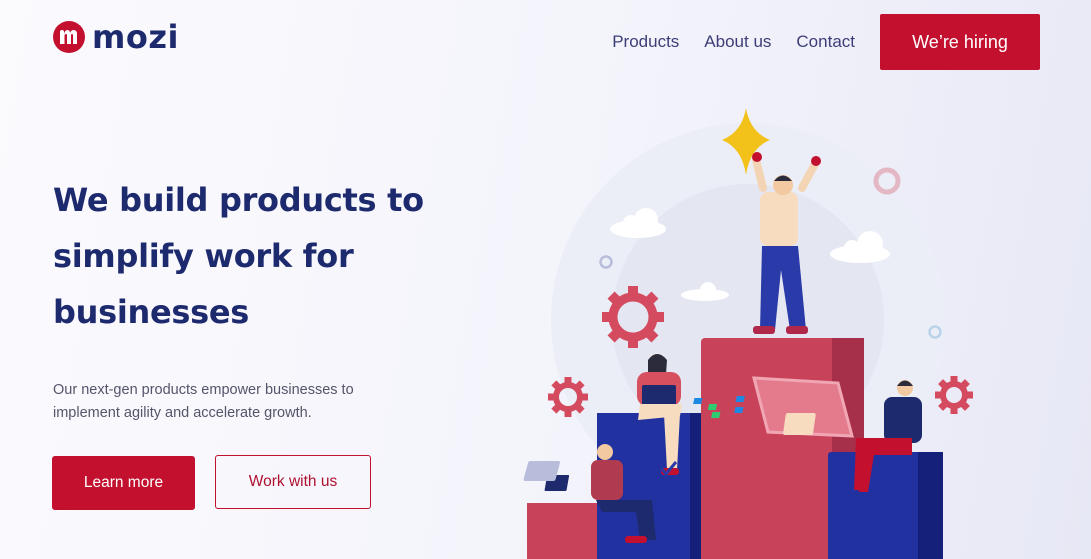 This screenshot has width=1091, height=559. I want to click on gear-icon, so click(954, 395).